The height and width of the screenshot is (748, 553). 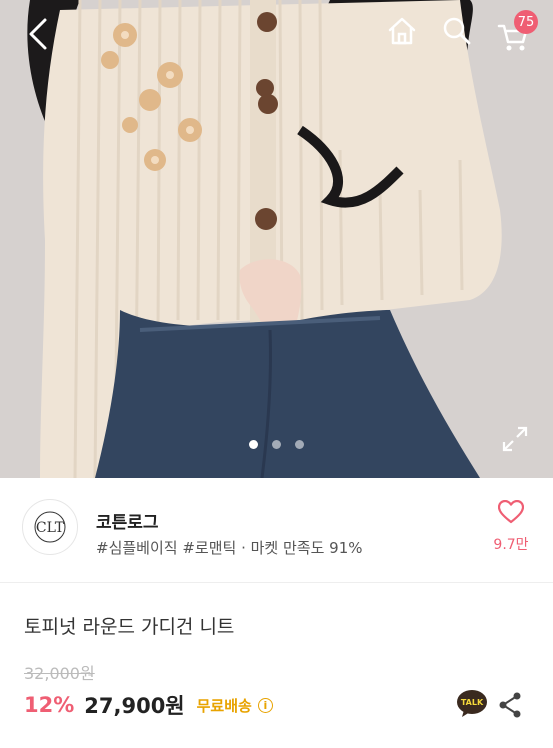 What do you see at coordinates (134, 706) in the screenshot?
I see `sale-price: 27,900원` at bounding box center [134, 706].